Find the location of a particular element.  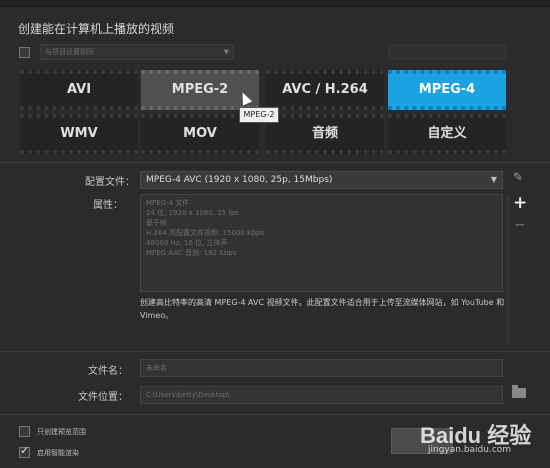

add-profile-icon: + is located at coordinates (520, 203).